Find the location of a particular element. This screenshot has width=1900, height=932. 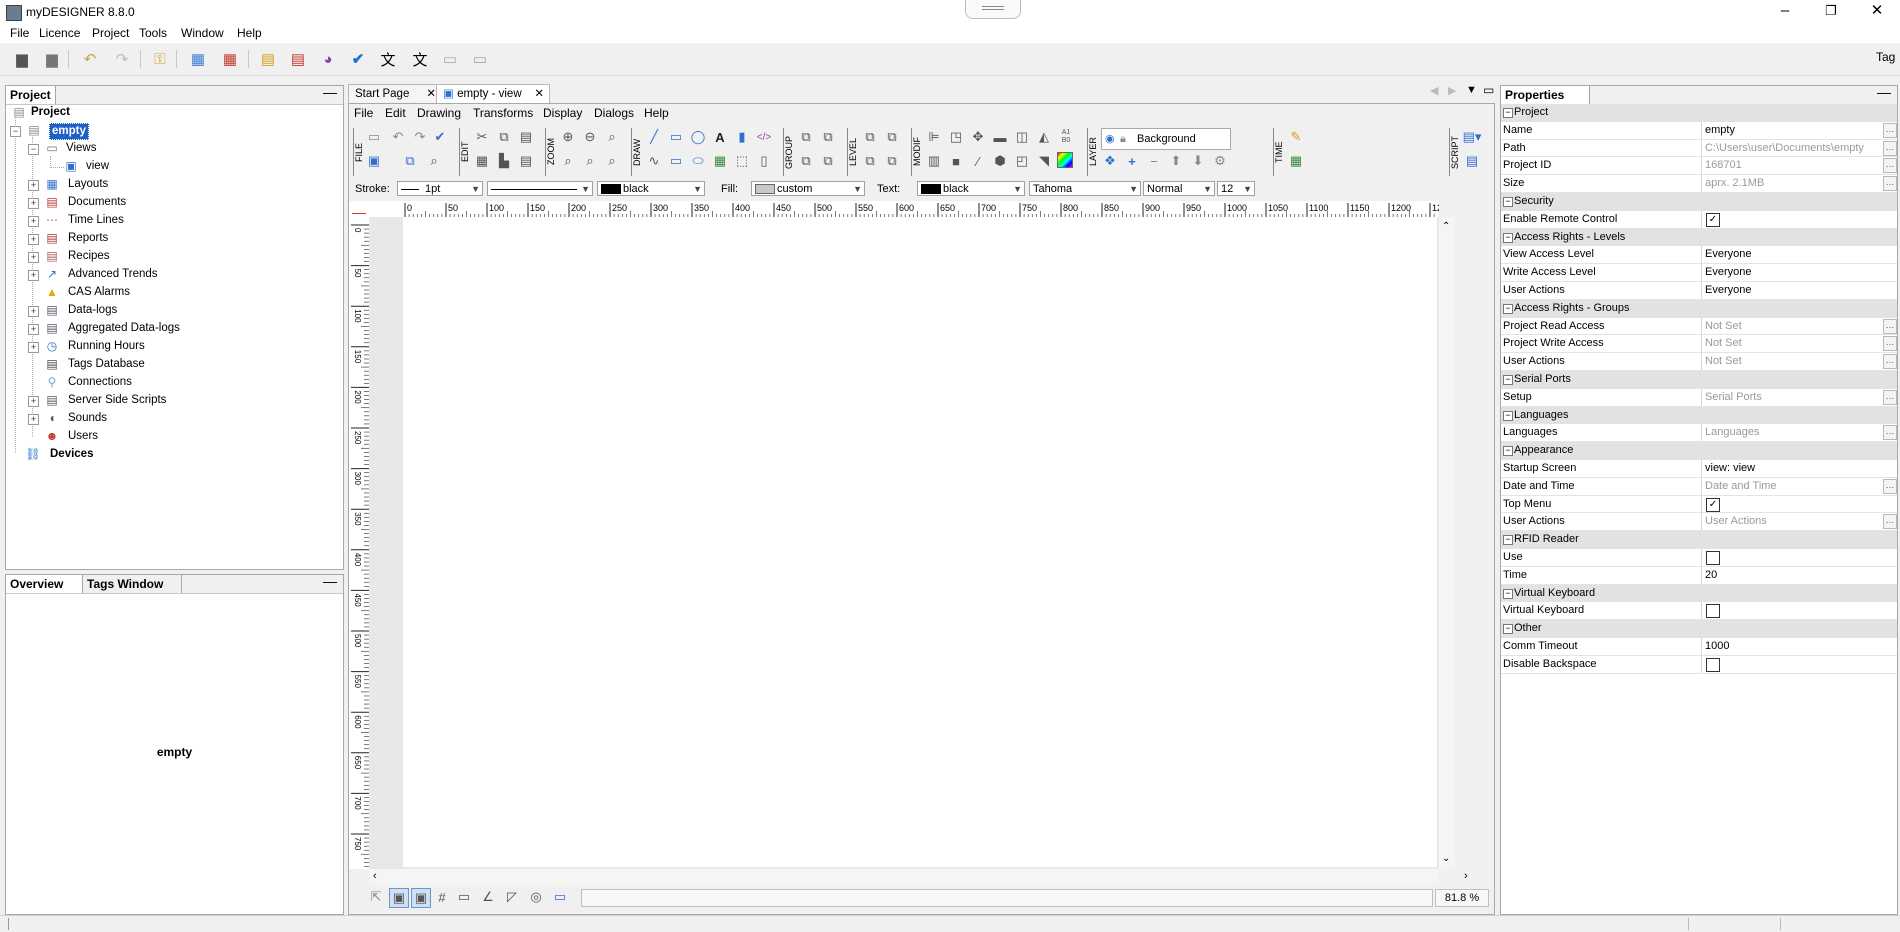

property-value: Everyone is located at coordinates (1799, 255).